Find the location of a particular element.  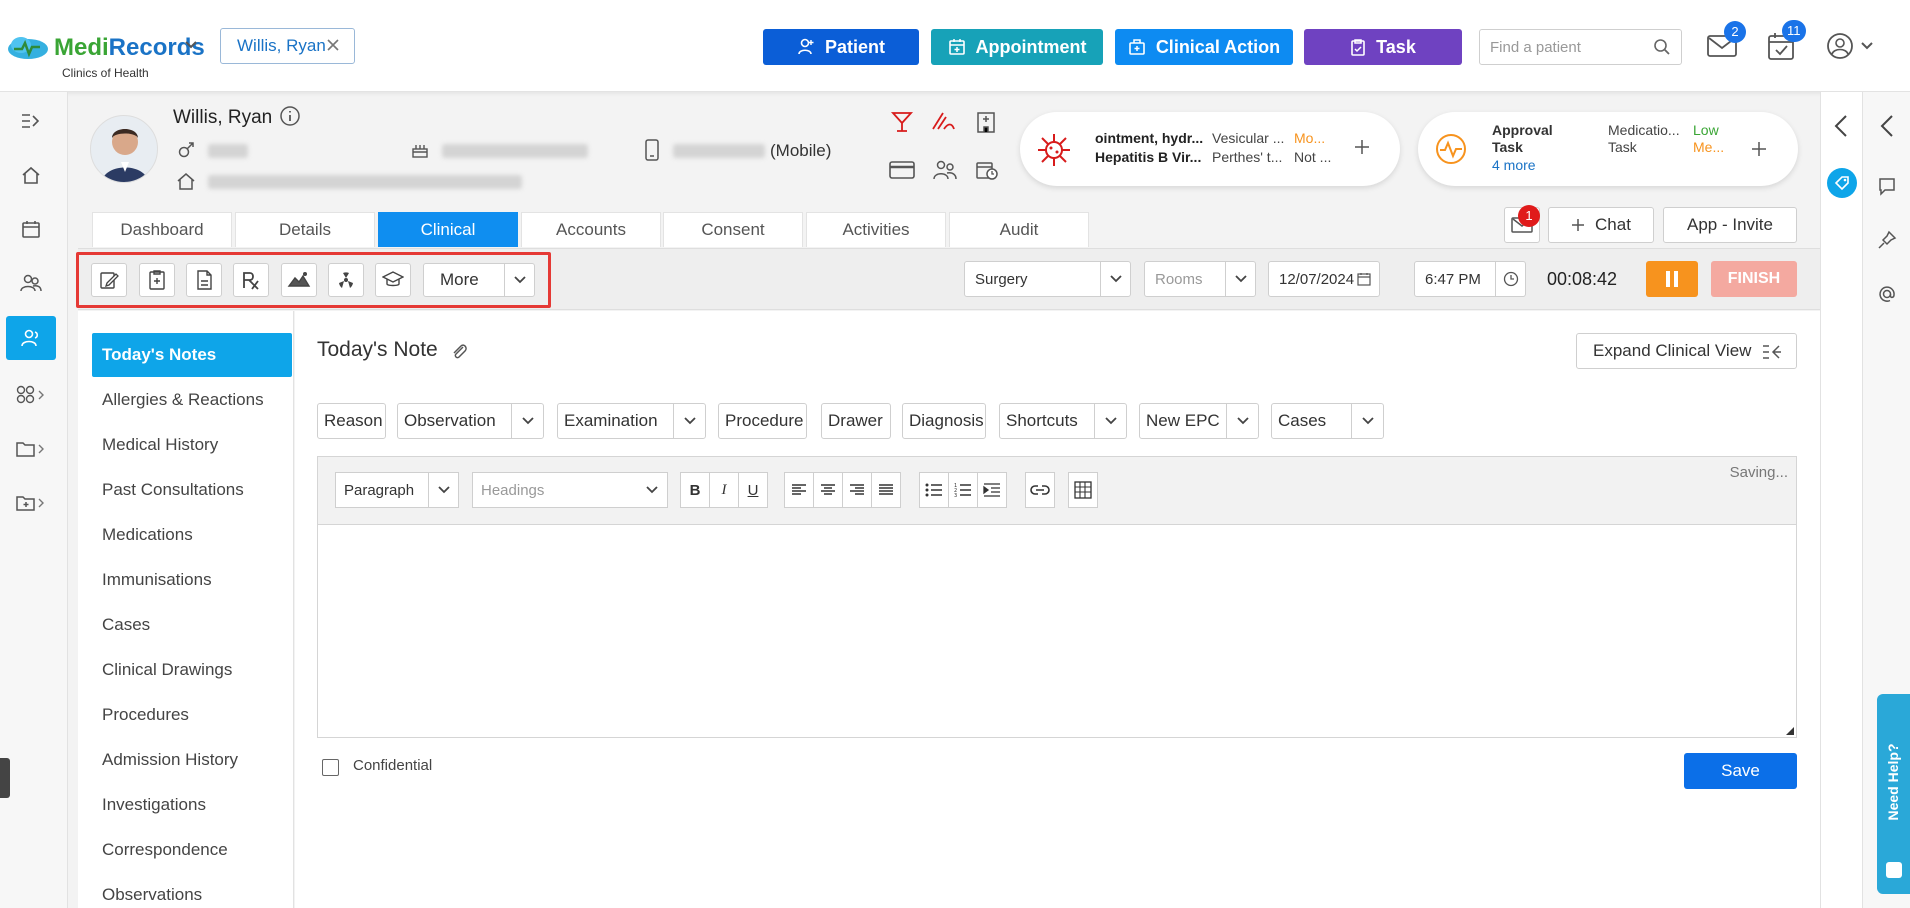

nav-past-consultations: Past Consultations is located at coordinates (192, 490).